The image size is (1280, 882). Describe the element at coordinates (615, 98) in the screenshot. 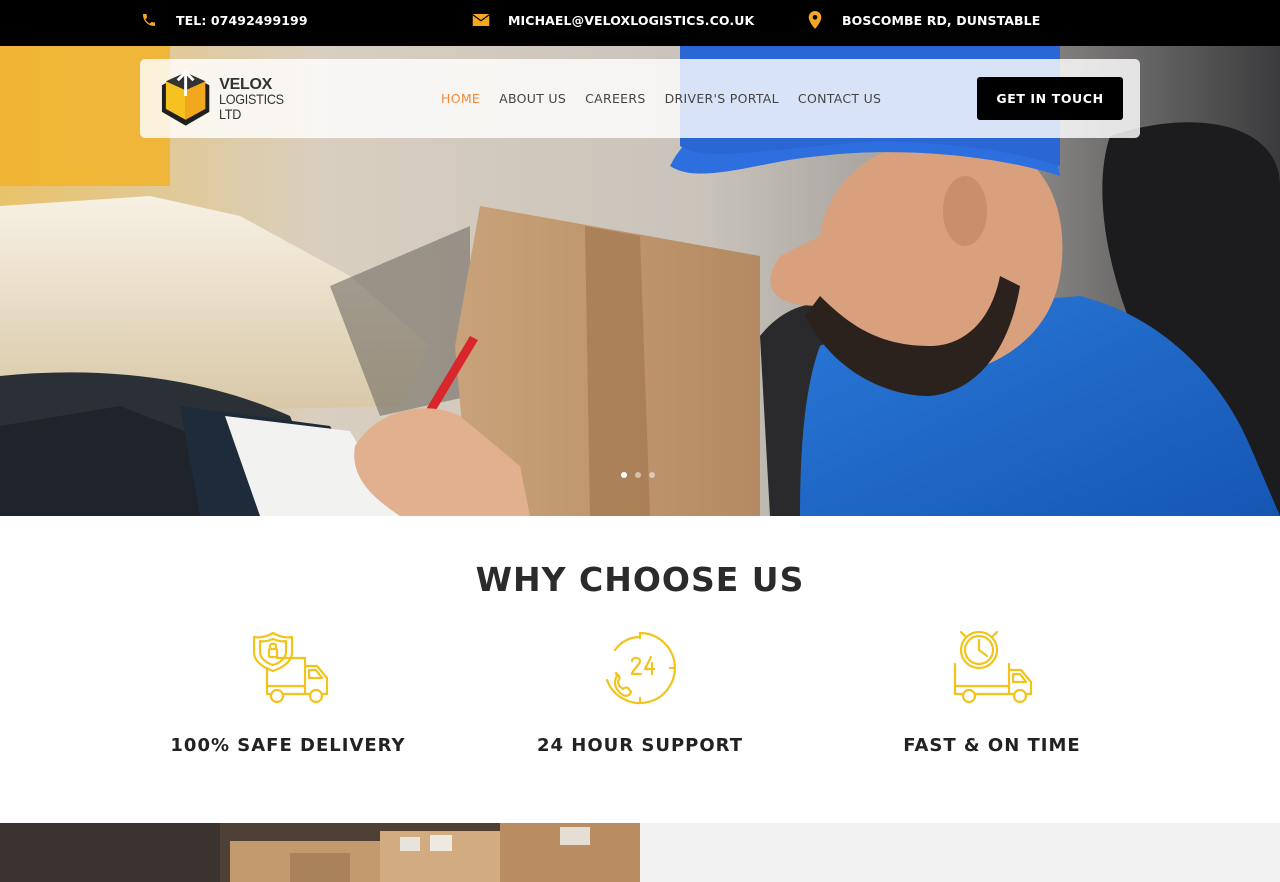

I see `nav-careers: CAREERS` at that location.